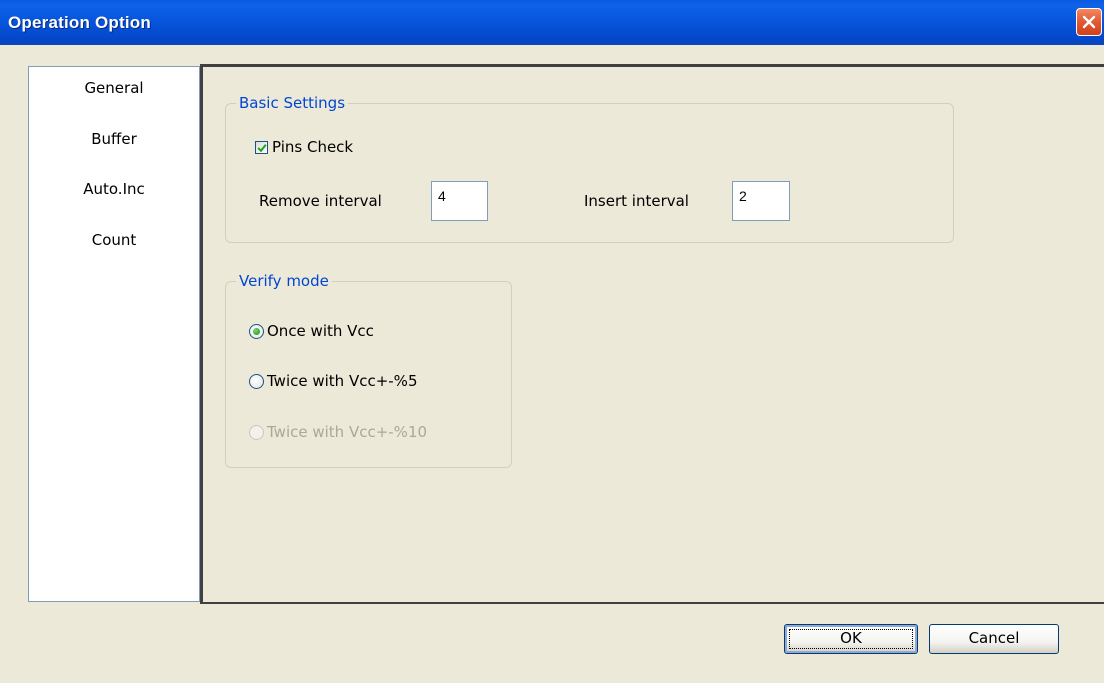 Image resolution: width=1104 pixels, height=683 pixels. Describe the element at coordinates (761, 201) in the screenshot. I see `insert-interval-input: 2` at that location.